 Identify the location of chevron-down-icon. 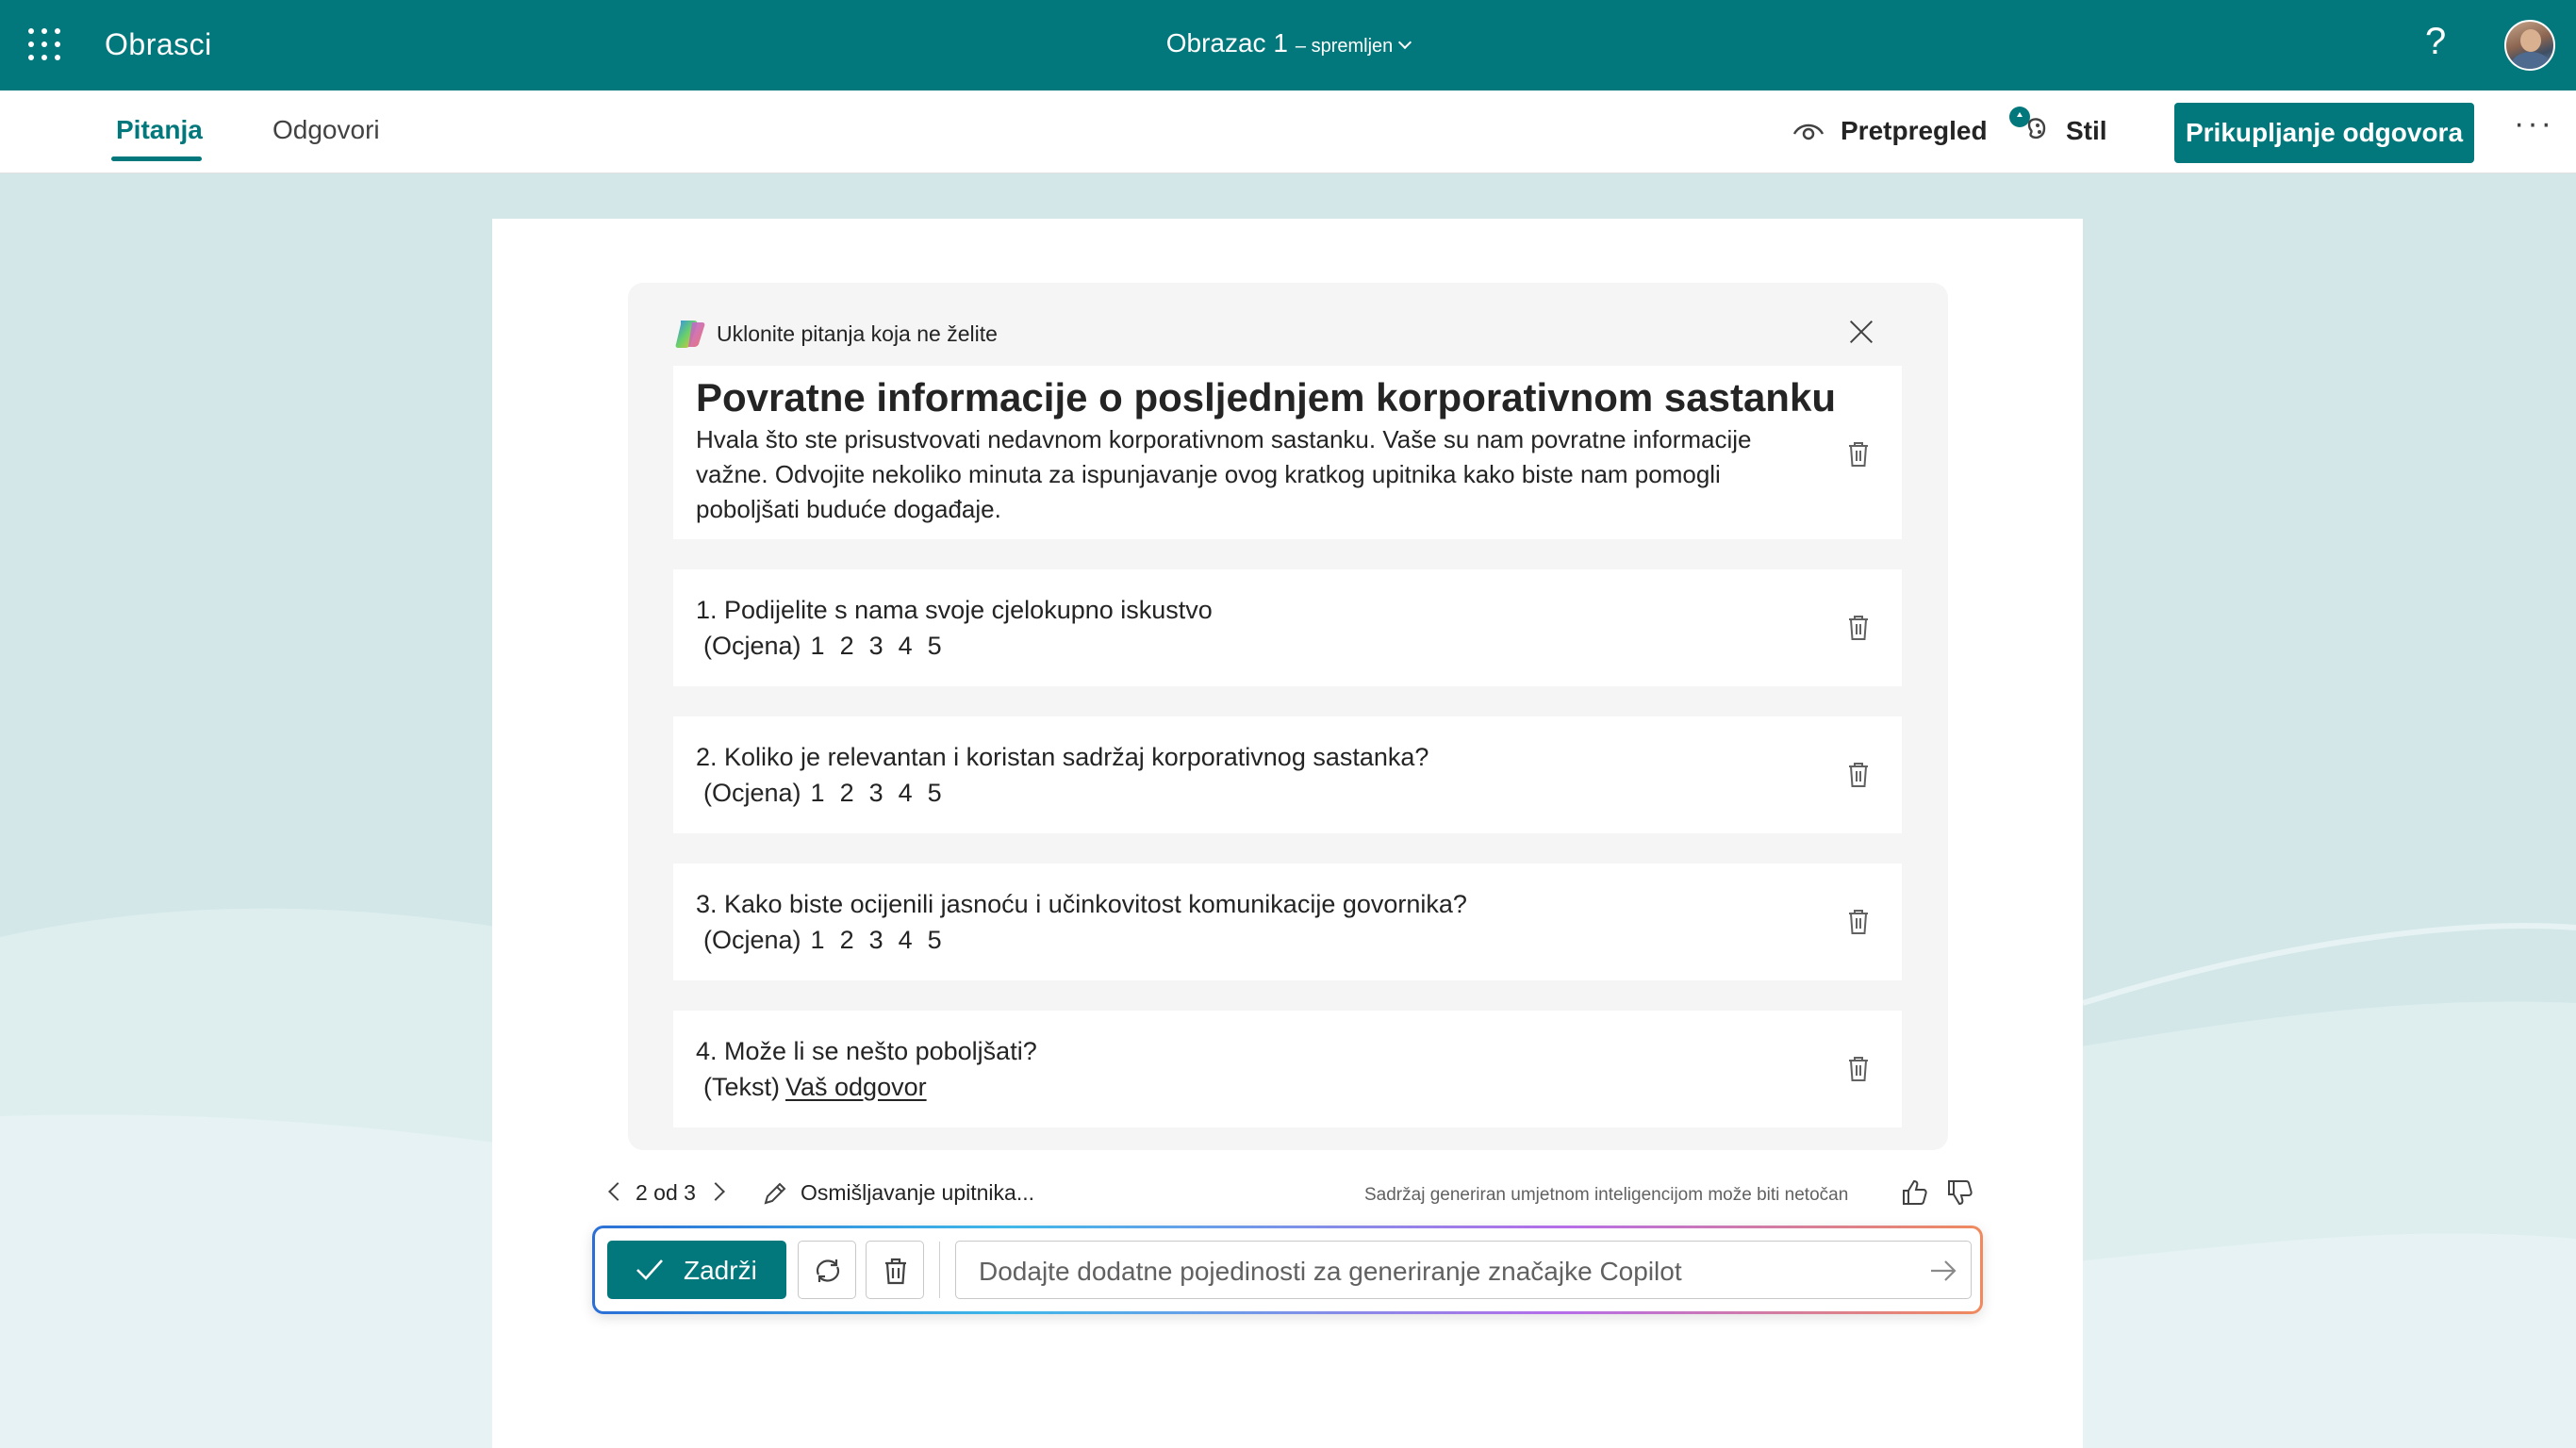
(1405, 42).